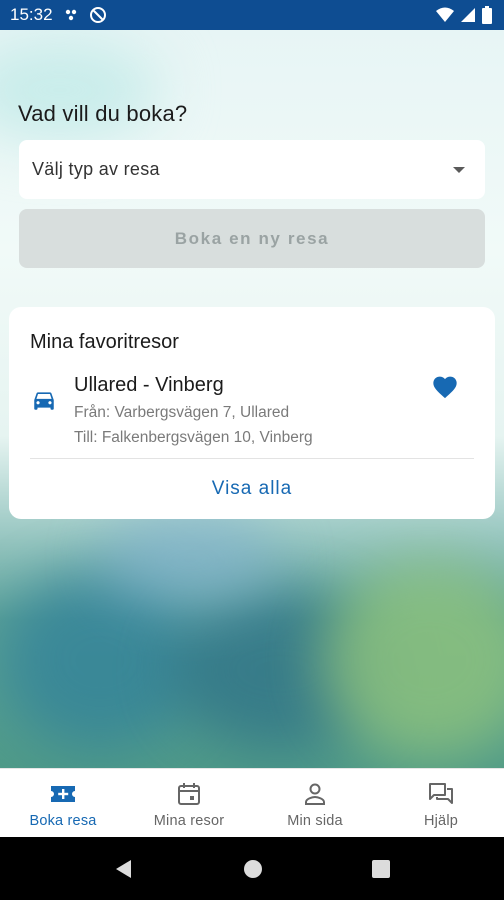 This screenshot has height=900, width=504. What do you see at coordinates (459, 169) in the screenshot?
I see `dropdown-arrow-icon` at bounding box center [459, 169].